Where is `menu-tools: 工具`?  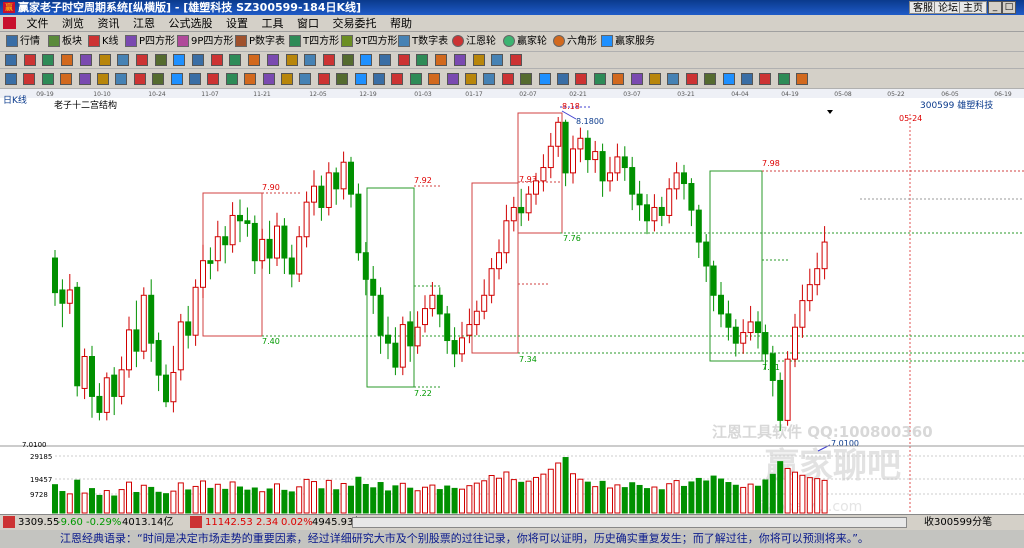
menu-tools: 工具 is located at coordinates (273, 23).